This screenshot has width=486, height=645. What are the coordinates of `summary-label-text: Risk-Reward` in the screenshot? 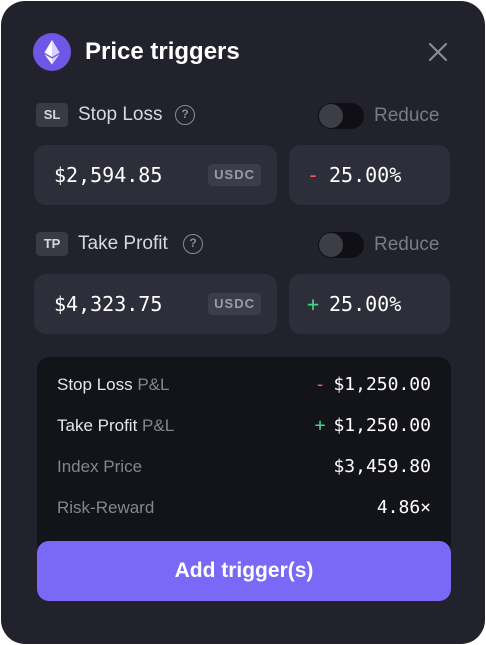 It's located at (106, 507).